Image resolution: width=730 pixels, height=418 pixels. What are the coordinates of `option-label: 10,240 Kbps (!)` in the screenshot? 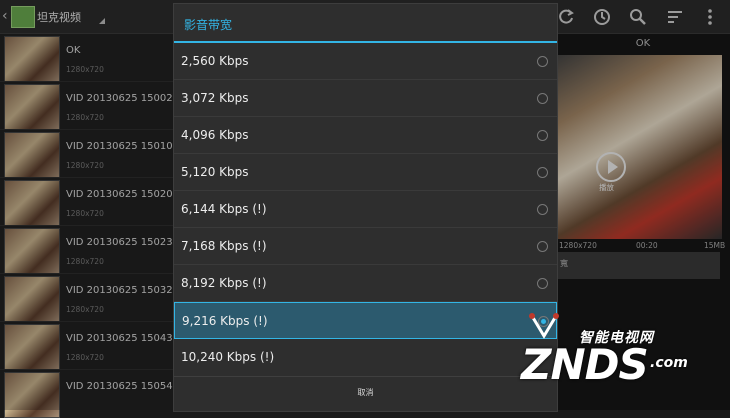 It's located at (228, 357).